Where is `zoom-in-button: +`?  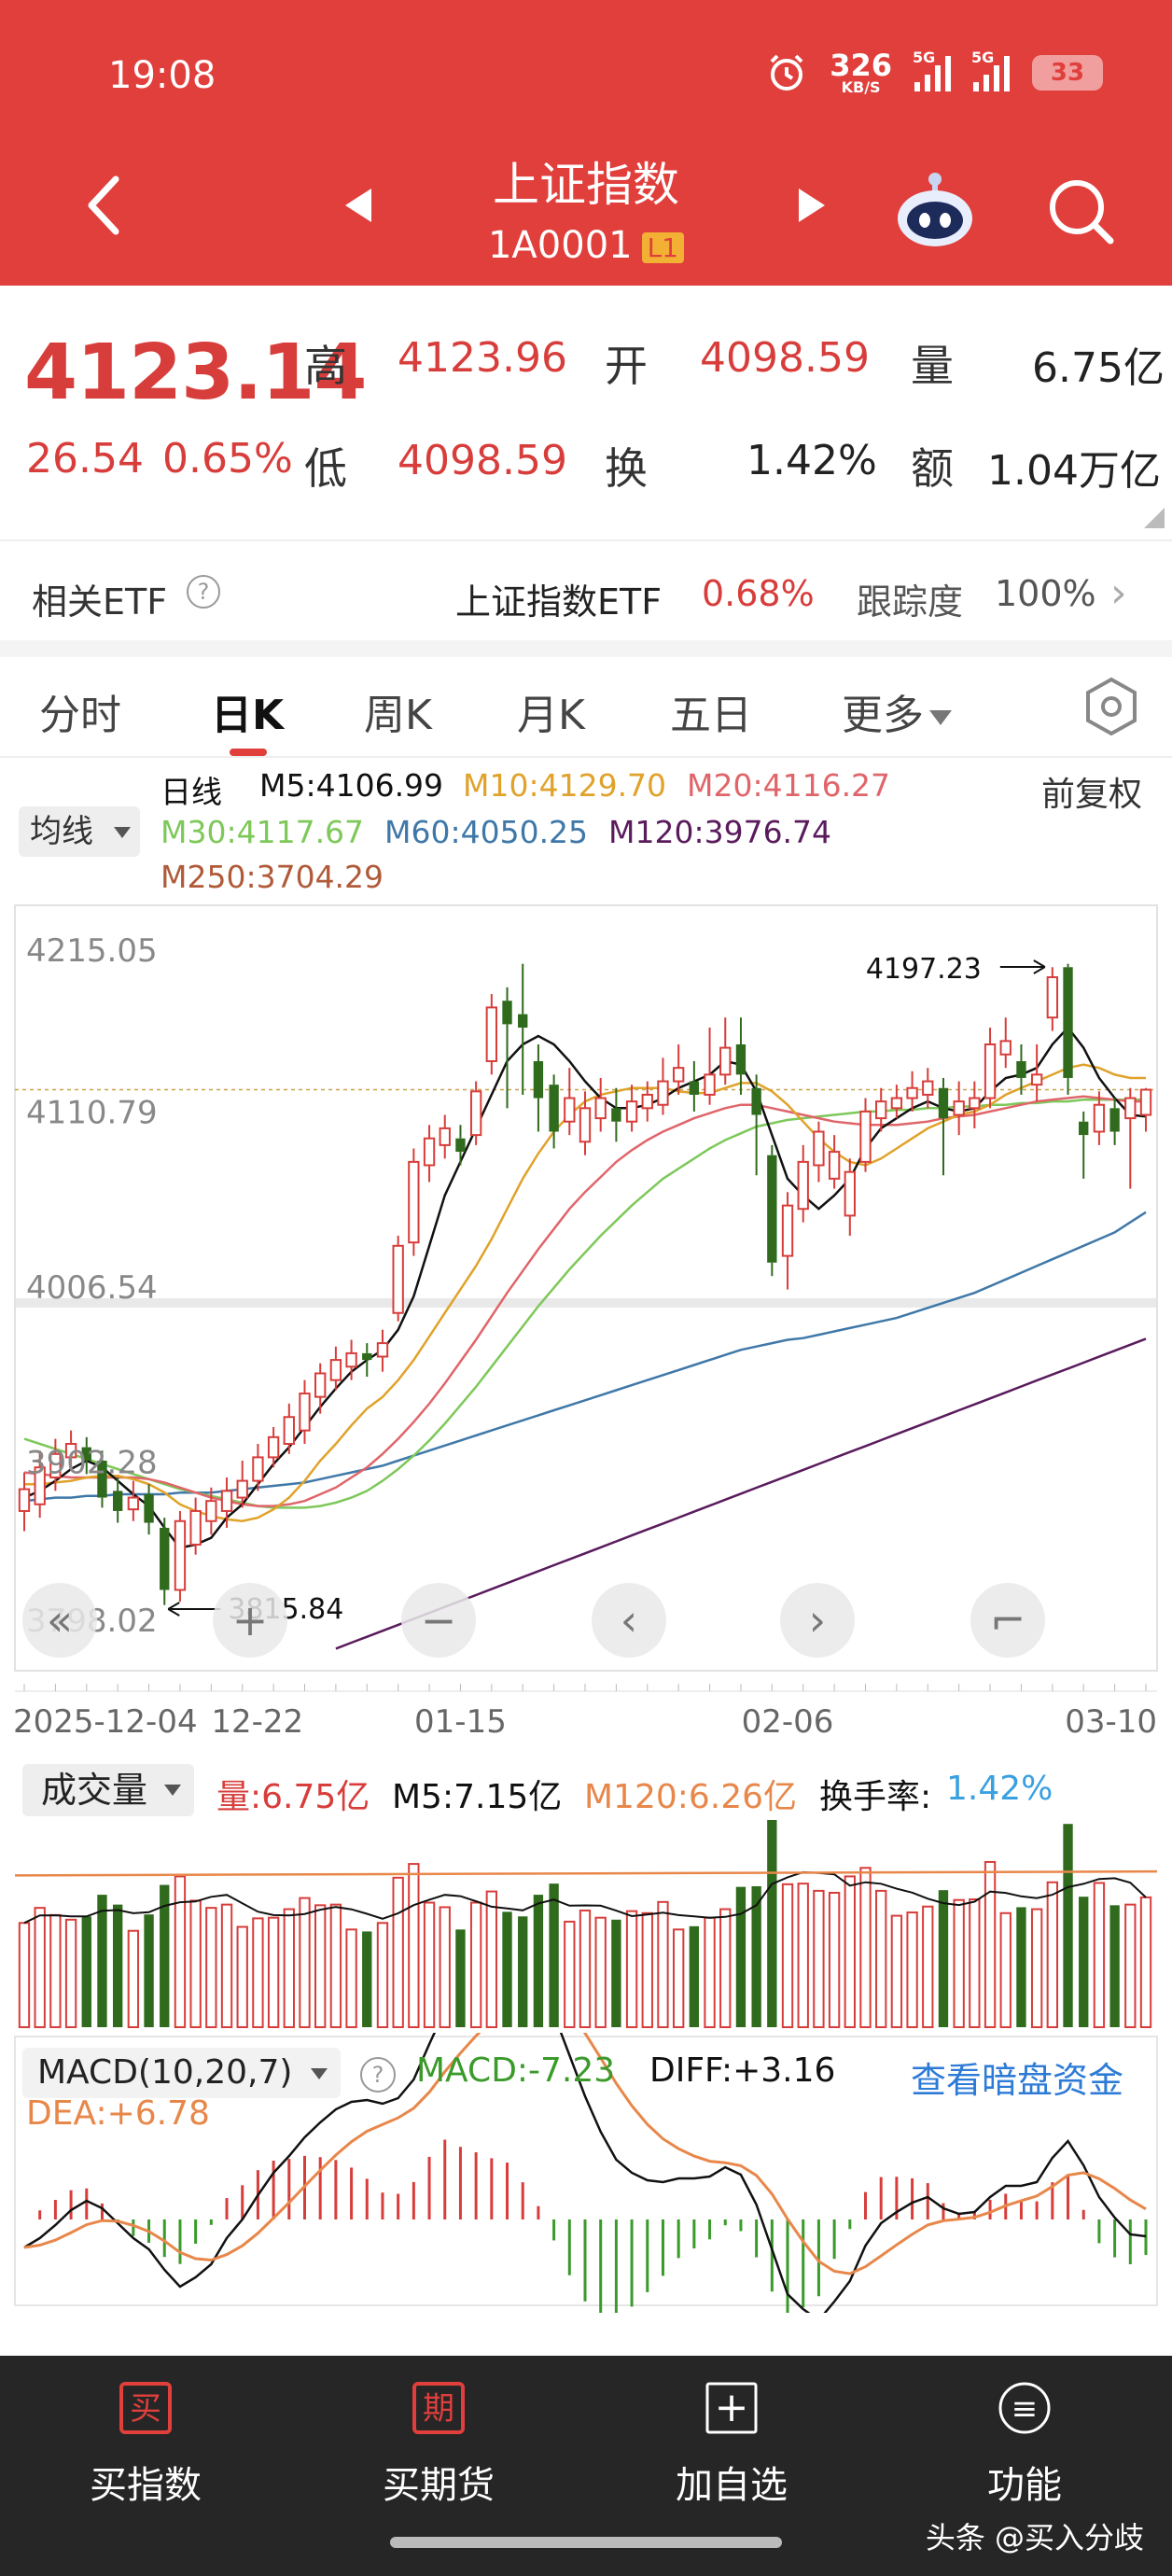 zoom-in-button: + is located at coordinates (250, 1620).